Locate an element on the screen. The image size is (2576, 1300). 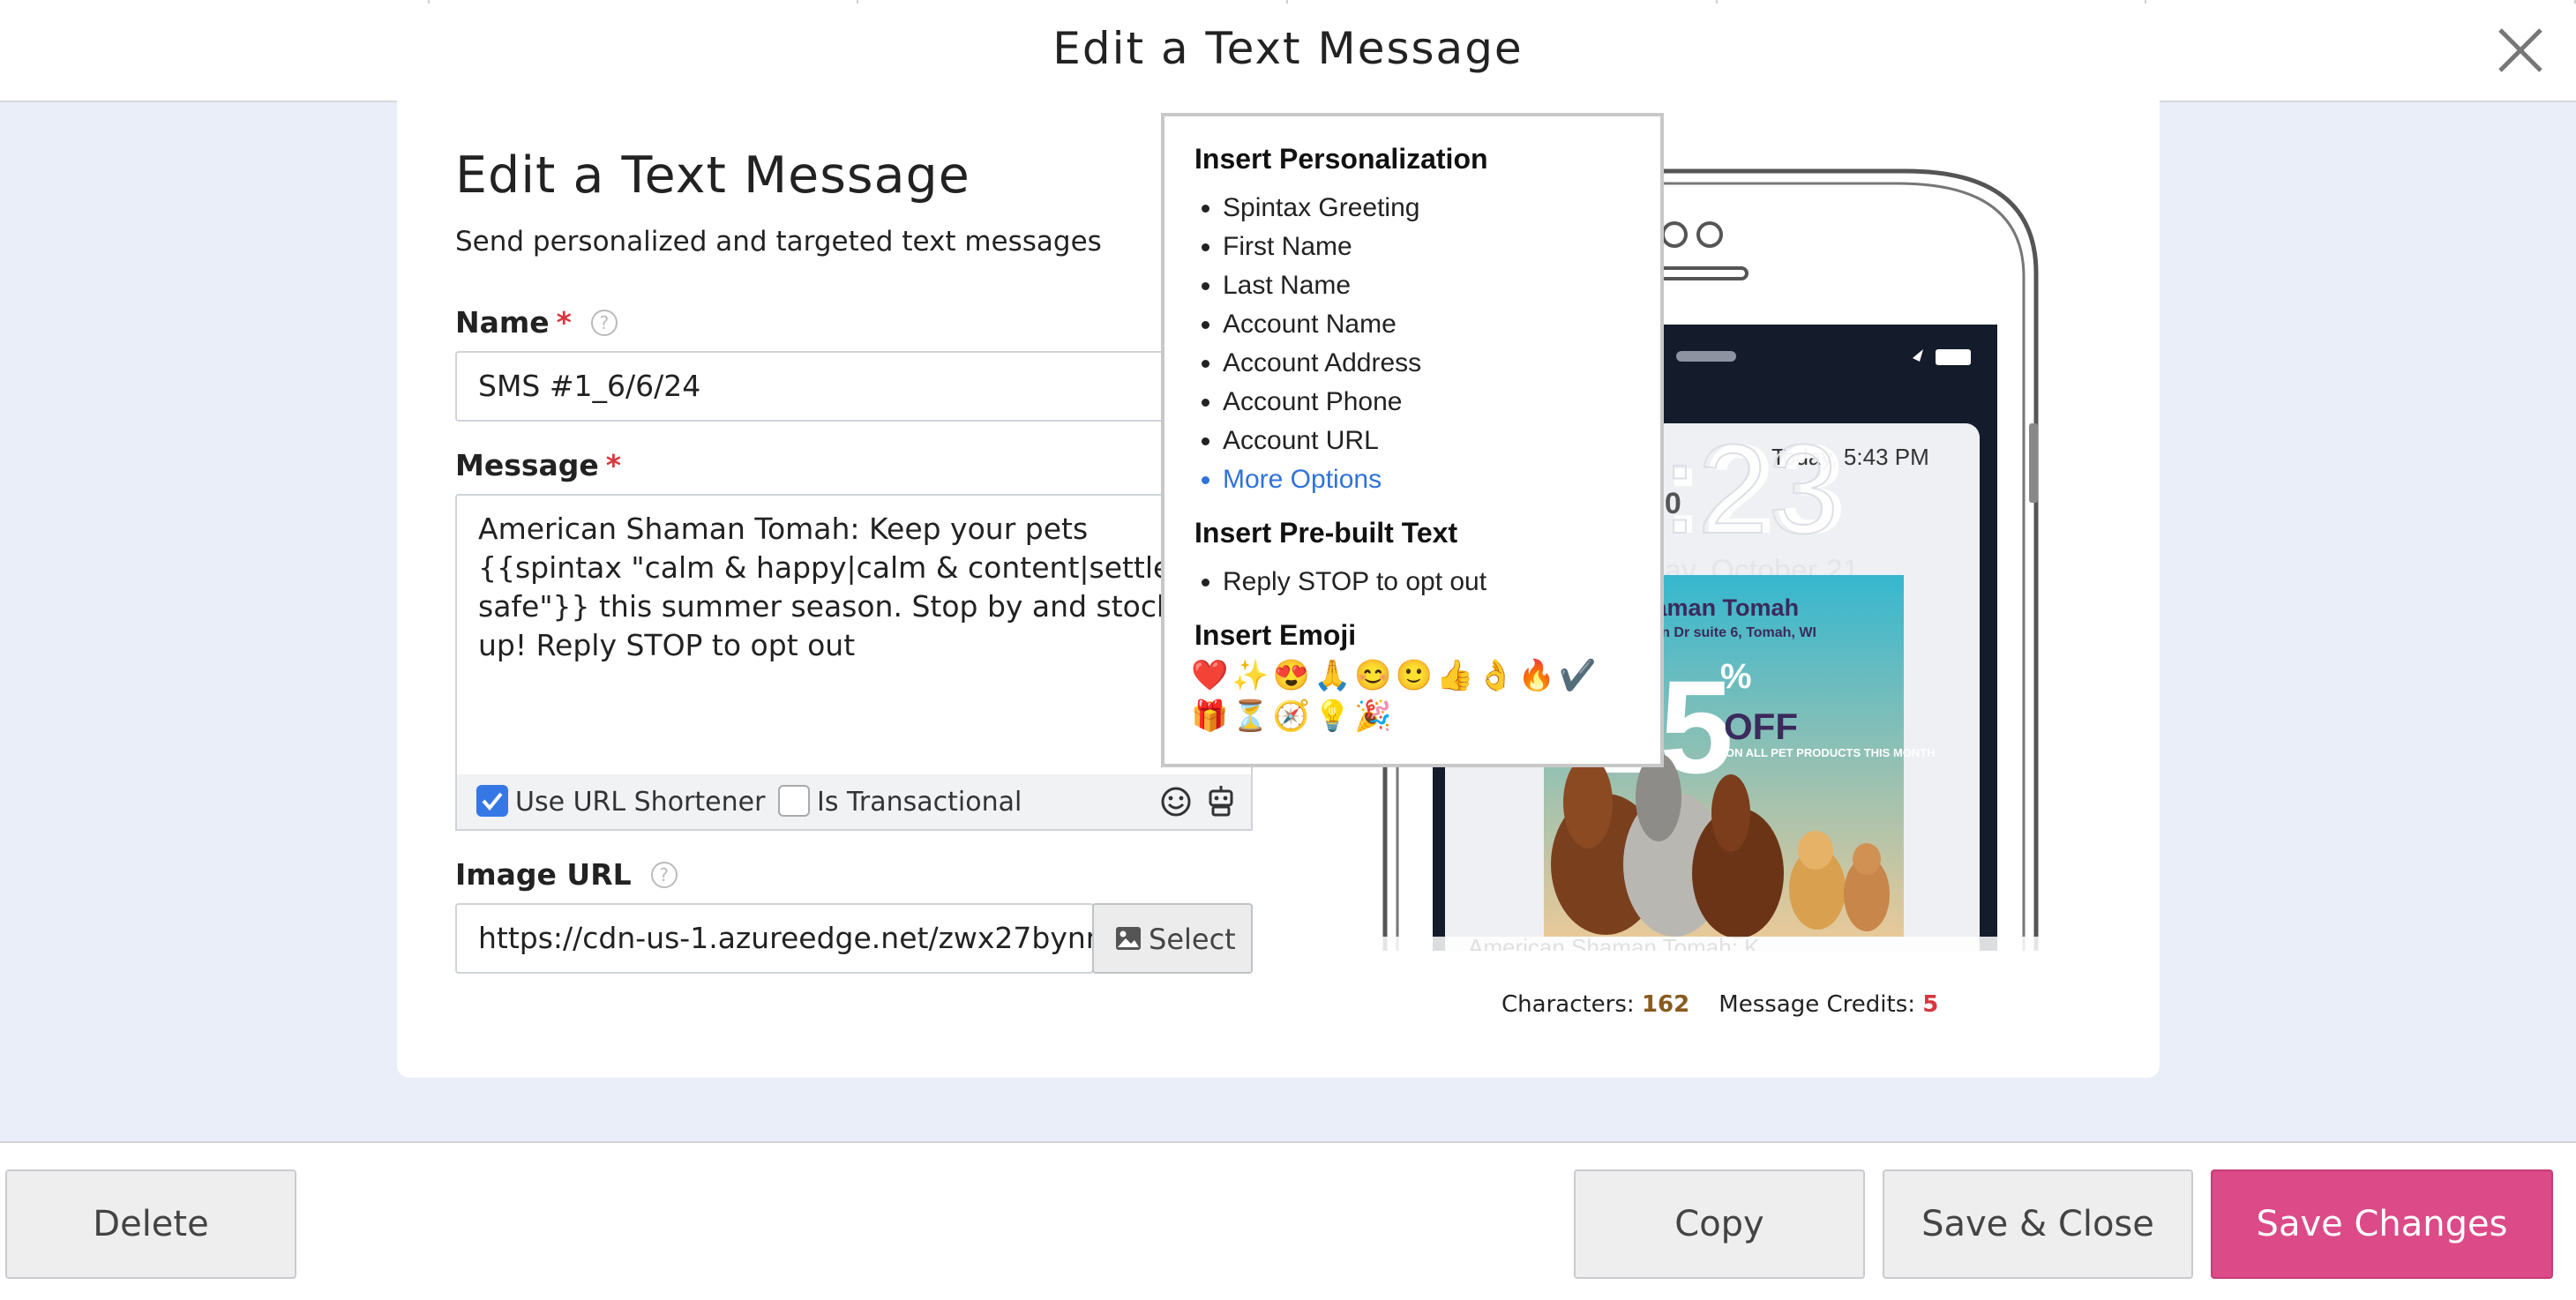
lock-clock-outline: :23 is located at coordinates (1750, 489).